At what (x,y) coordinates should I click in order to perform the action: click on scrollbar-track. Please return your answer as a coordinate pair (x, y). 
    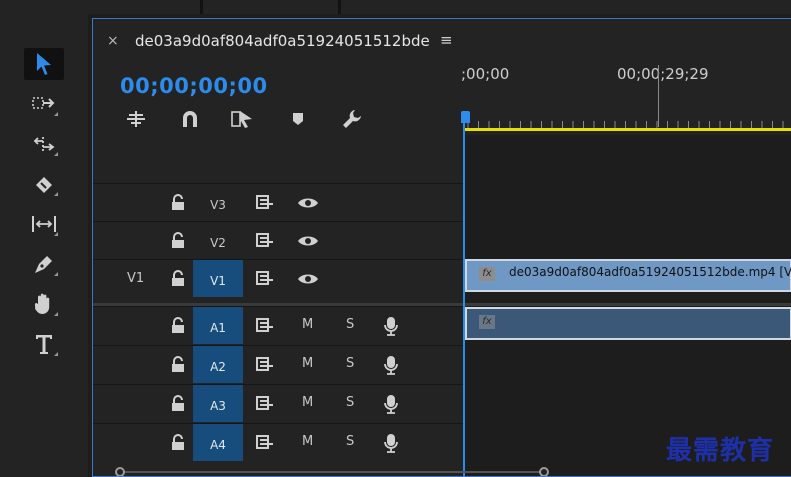
    Looking at the image, I should click on (332, 472).